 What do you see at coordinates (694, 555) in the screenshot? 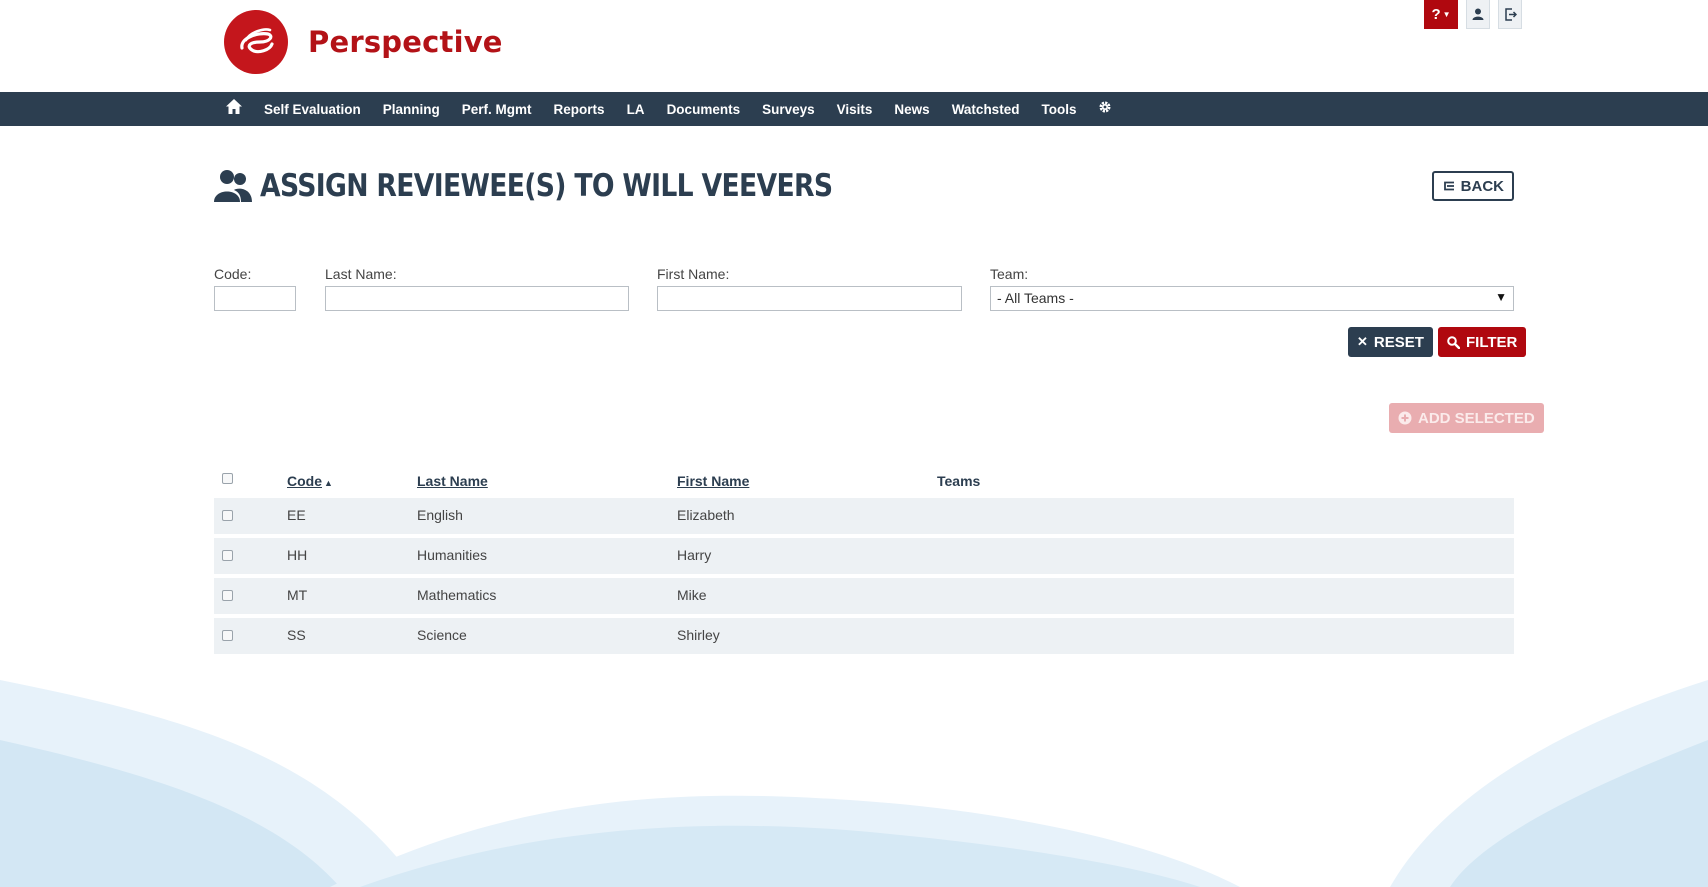
I see `cell-first-name: Harry` at bounding box center [694, 555].